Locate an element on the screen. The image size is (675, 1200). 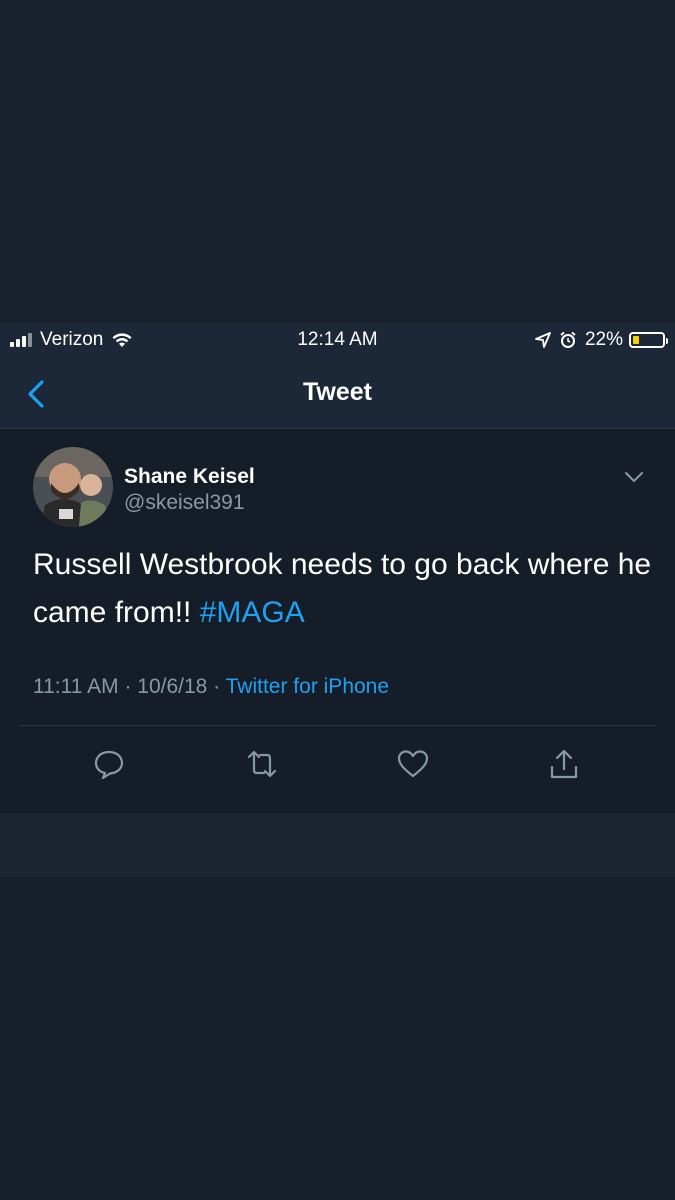
tweet-timestamp: 11:11 AM · 10/6/18 · is located at coordinates (129, 686).